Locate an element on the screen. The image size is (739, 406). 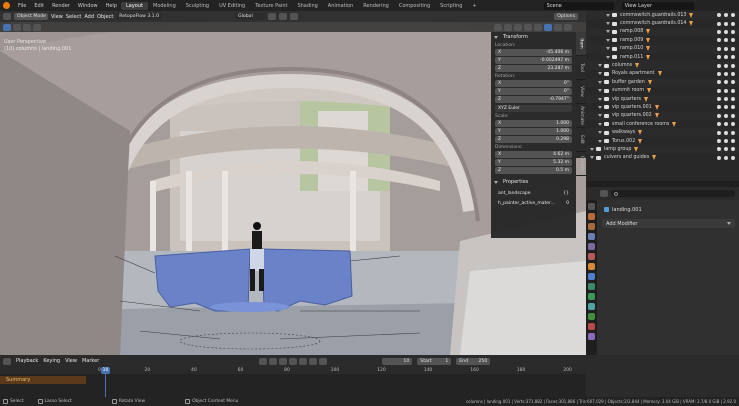
outliner-item: Royals apartment is located at coordinates (662, 74).